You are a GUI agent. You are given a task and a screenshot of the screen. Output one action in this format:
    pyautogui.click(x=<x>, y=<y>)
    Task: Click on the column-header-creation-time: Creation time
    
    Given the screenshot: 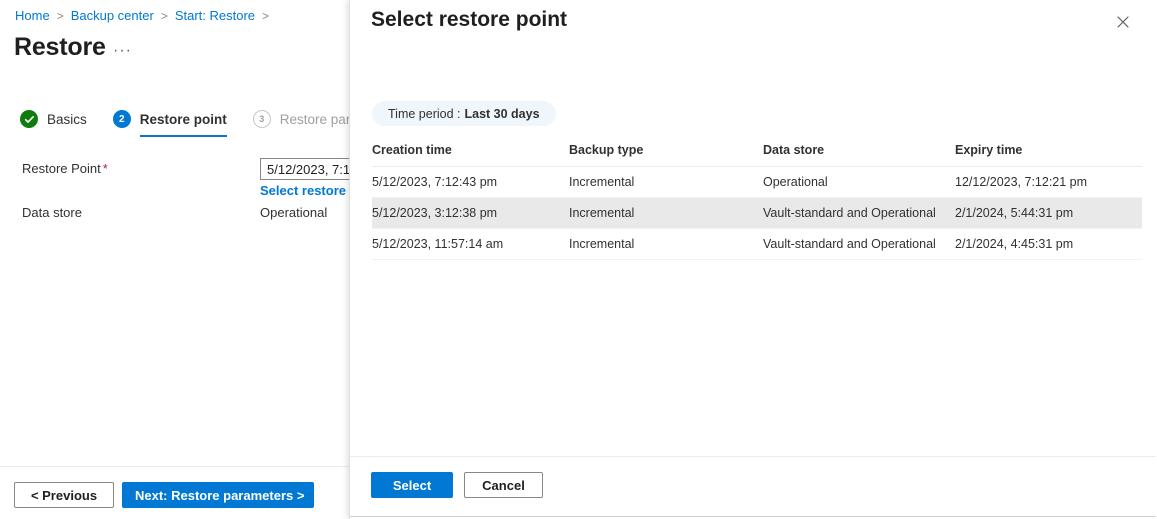 What is the action you would take?
    pyautogui.click(x=470, y=155)
    